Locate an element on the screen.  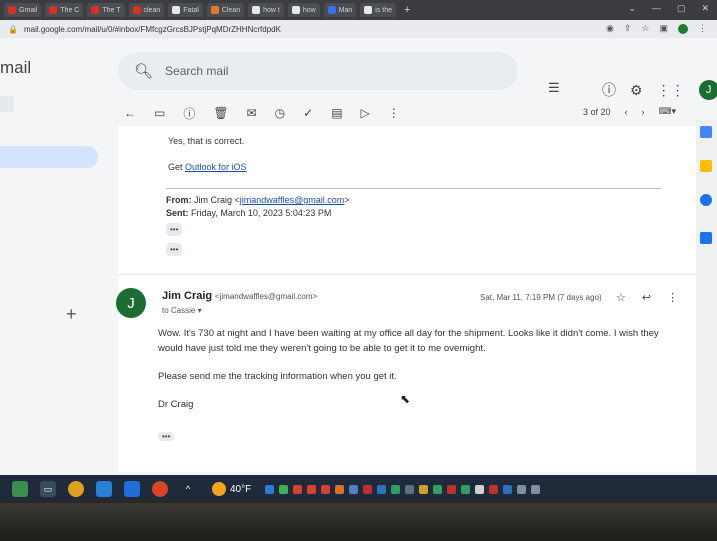
keyboard-input-icon: ⌨▾ is located at coordinates (667, 111).